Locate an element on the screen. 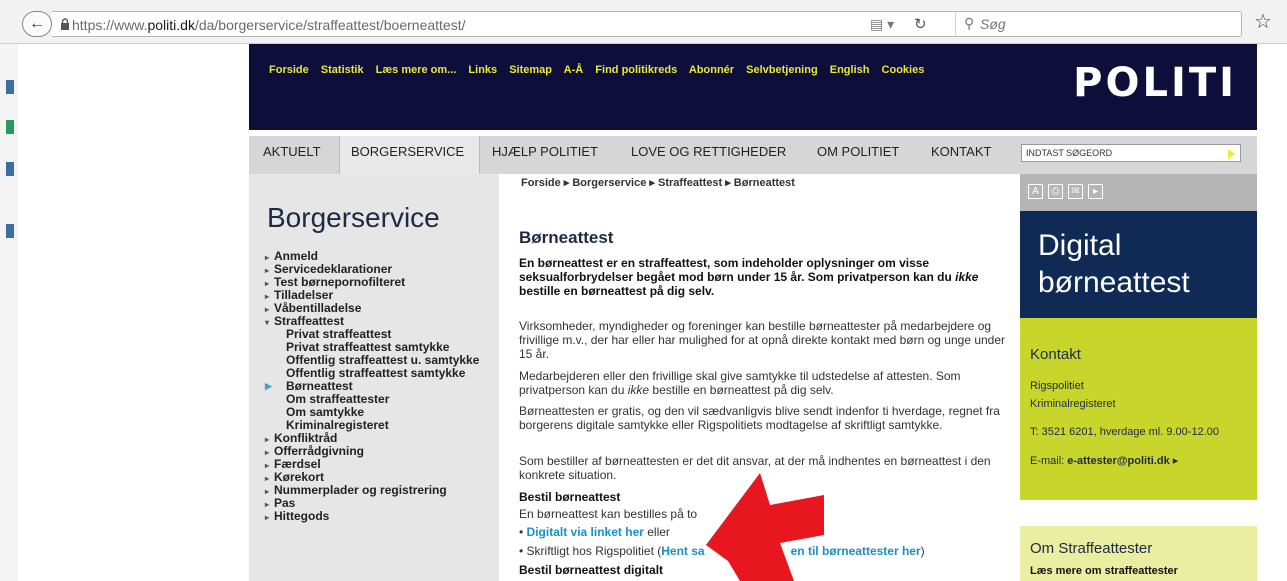  nav-kontakt: KONTAKT is located at coordinates (961, 151).